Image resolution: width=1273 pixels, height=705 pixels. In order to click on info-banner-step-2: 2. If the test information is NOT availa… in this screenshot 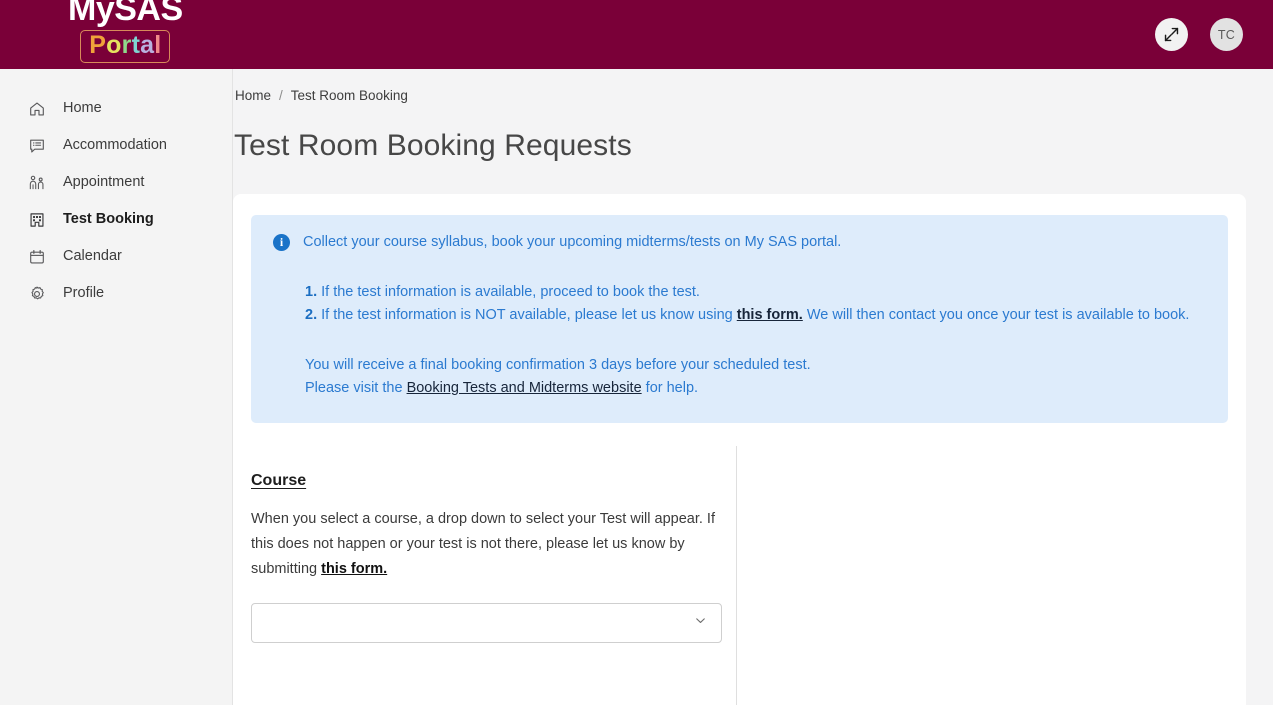, I will do `click(755, 315)`.